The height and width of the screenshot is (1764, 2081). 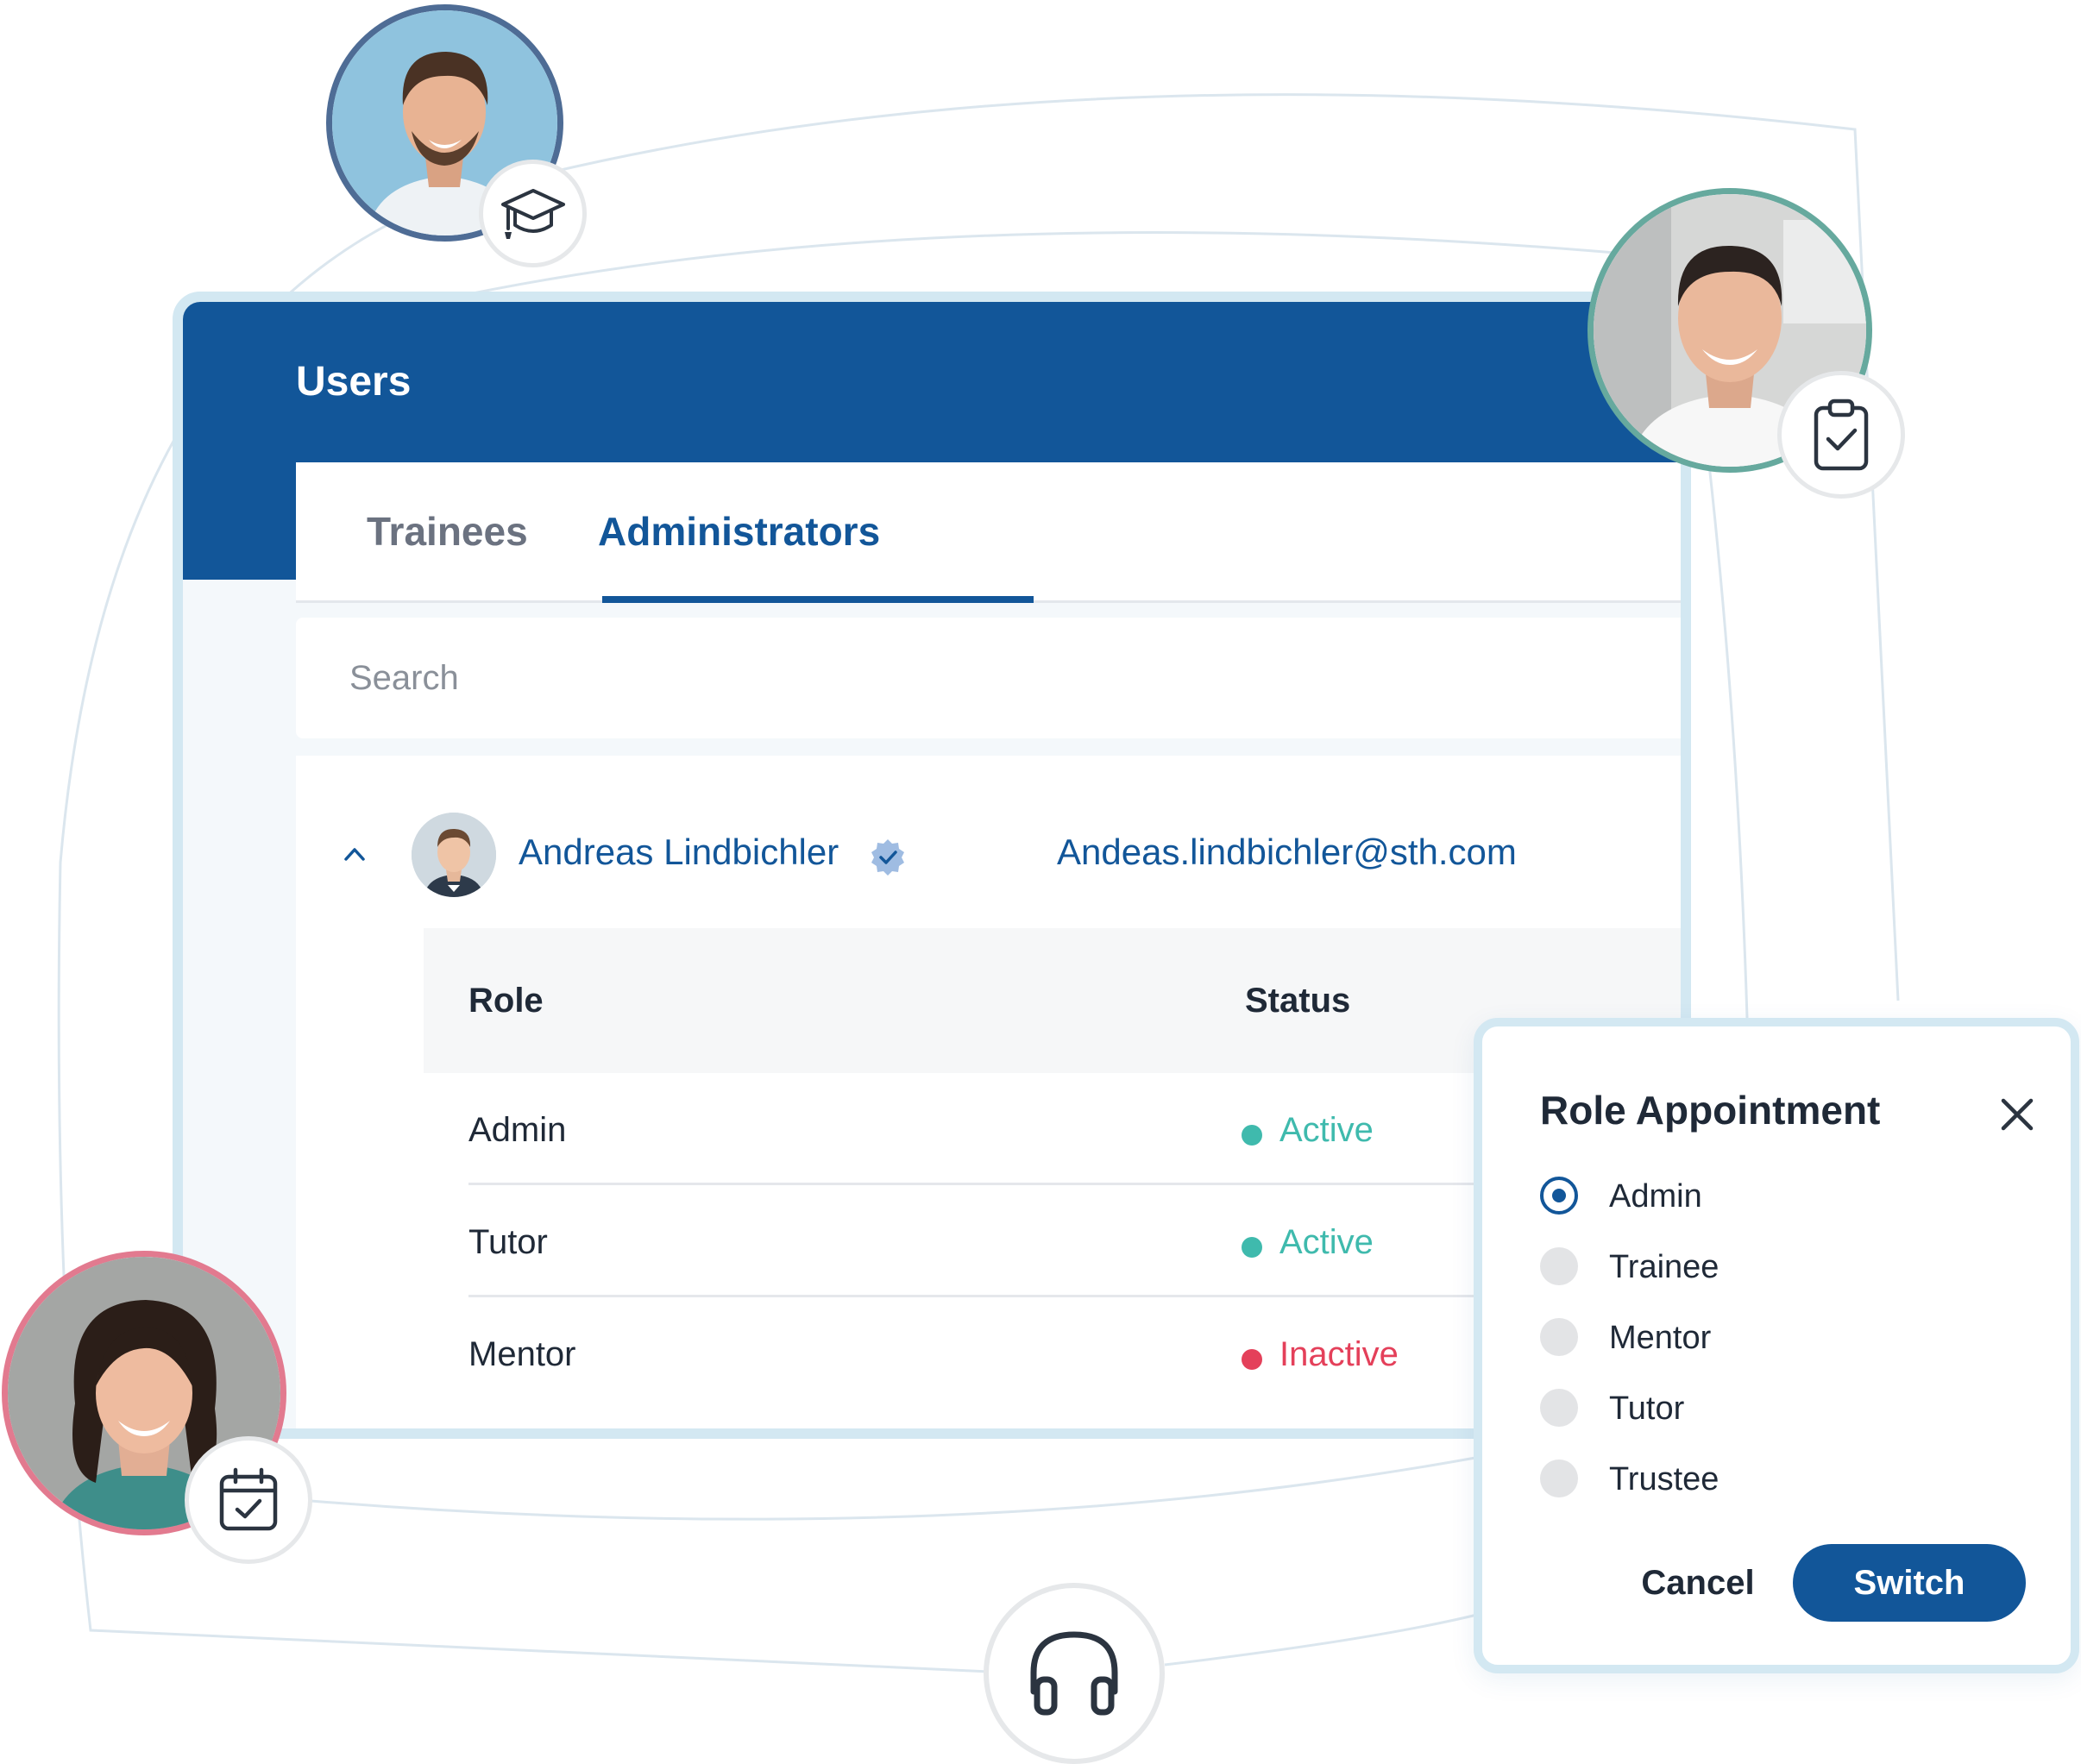 I want to click on role-option-admin: Admin, so click(x=1756, y=1195).